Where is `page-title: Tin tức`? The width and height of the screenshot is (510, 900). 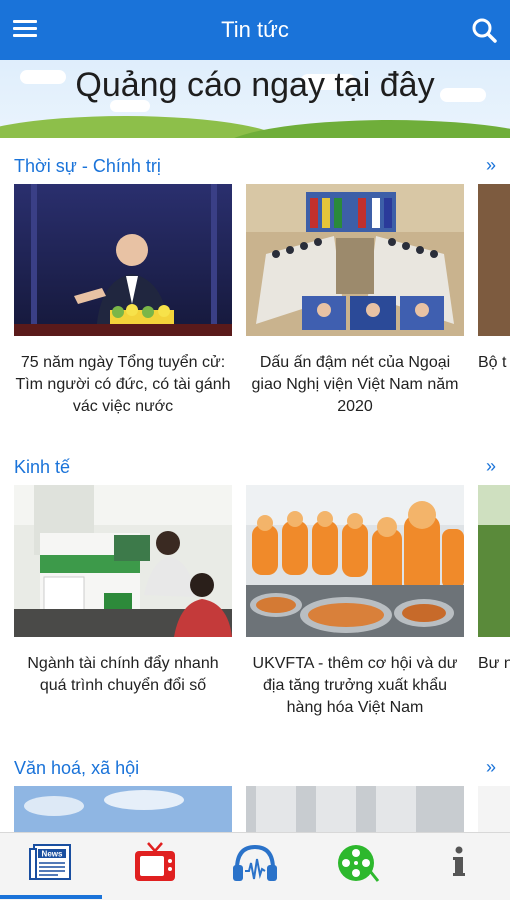
page-title: Tin tức is located at coordinates (255, 29).